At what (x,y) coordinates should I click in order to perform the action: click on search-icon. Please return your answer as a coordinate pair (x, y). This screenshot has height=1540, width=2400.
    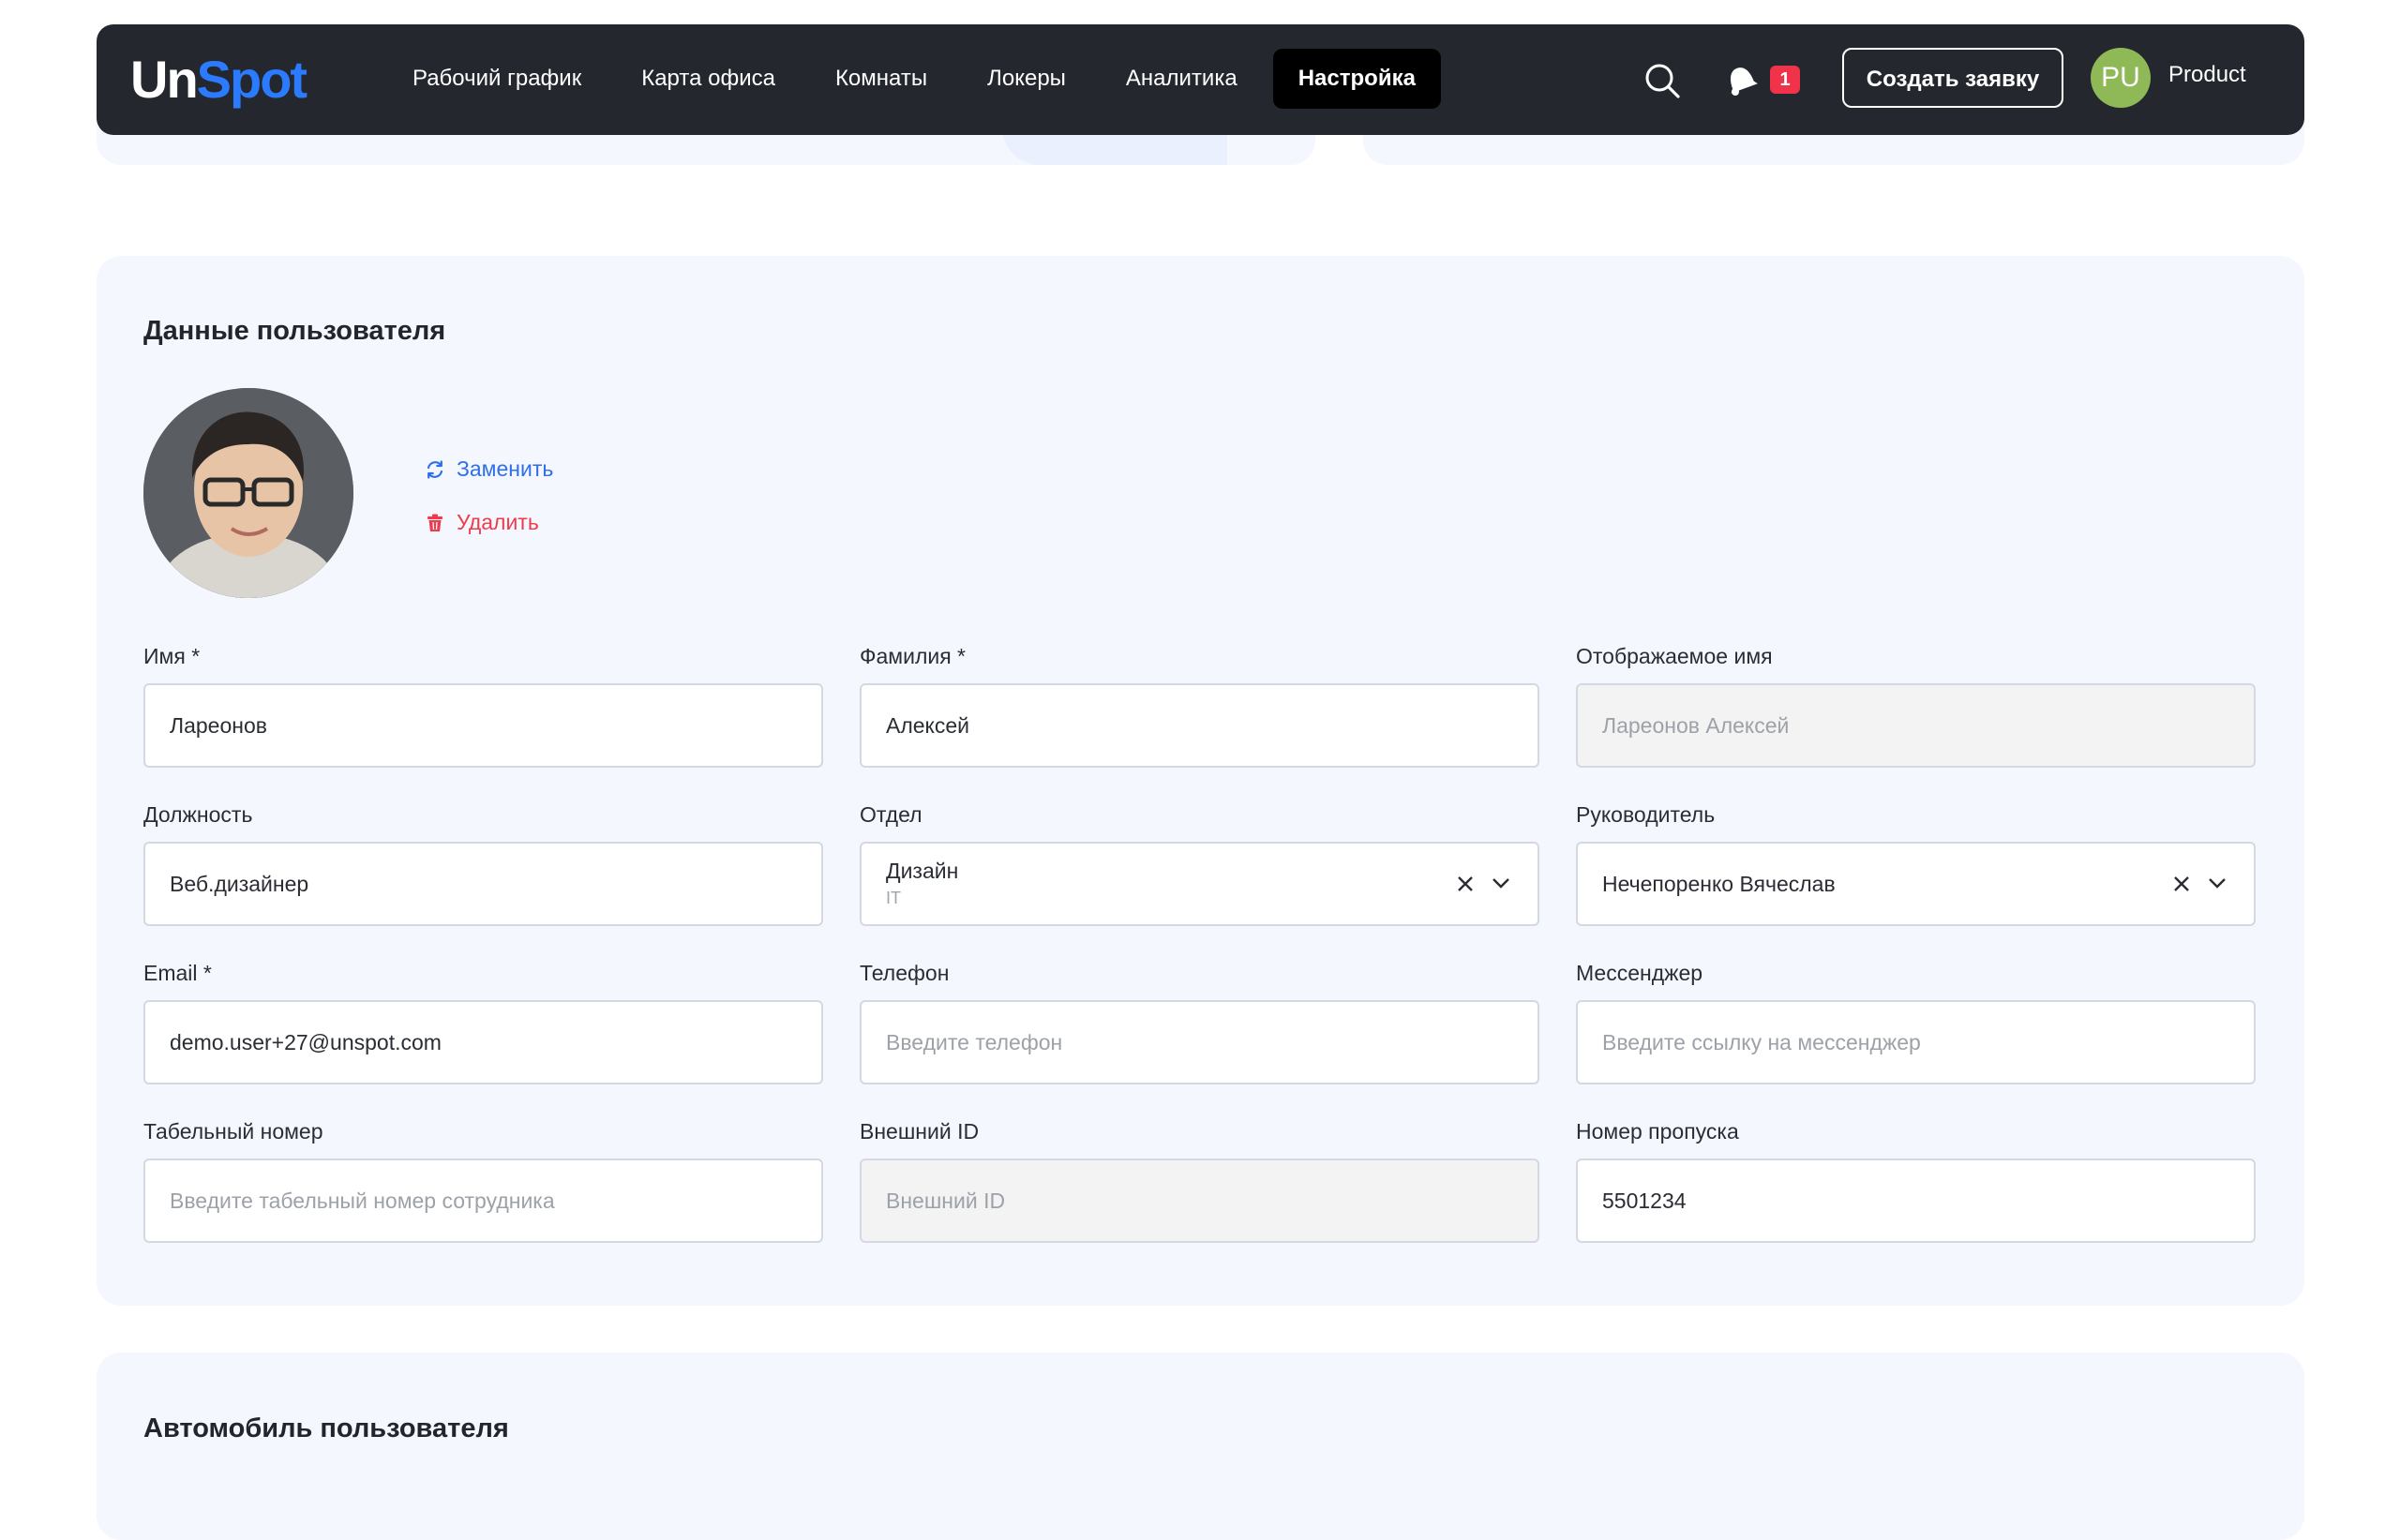
    Looking at the image, I should click on (1662, 80).